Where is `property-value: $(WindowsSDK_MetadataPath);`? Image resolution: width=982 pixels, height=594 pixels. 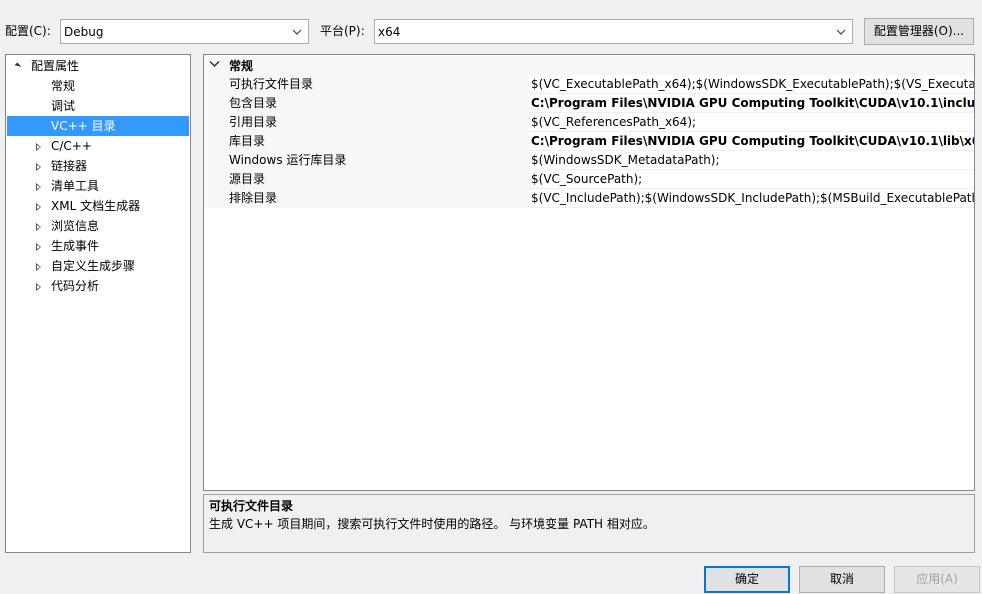
property-value: $(WindowsSDK_MetadataPath); is located at coordinates (752, 160).